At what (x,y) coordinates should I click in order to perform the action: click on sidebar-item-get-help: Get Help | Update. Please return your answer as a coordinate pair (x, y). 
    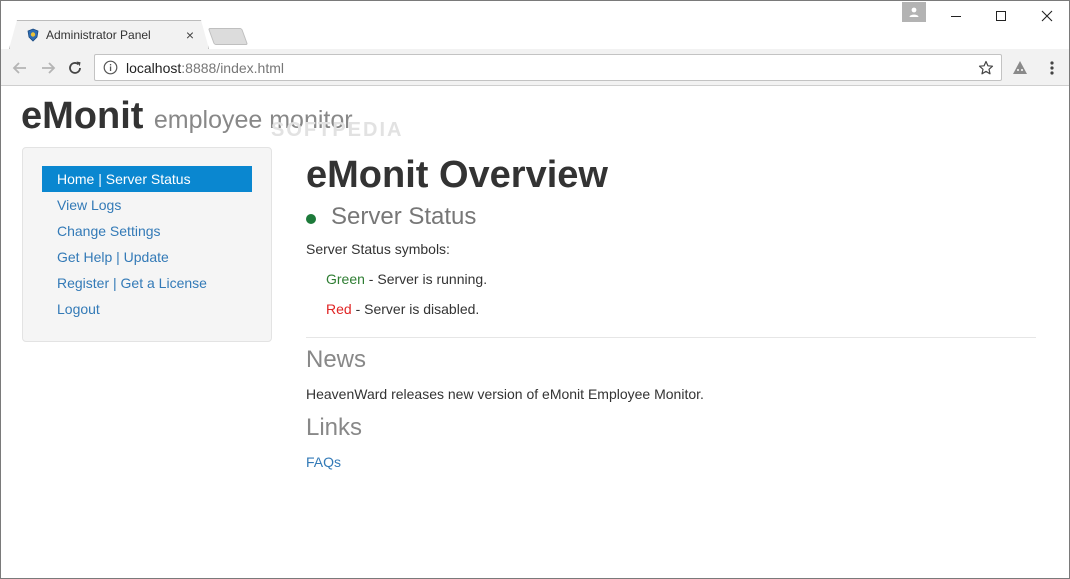
    Looking at the image, I should click on (147, 257).